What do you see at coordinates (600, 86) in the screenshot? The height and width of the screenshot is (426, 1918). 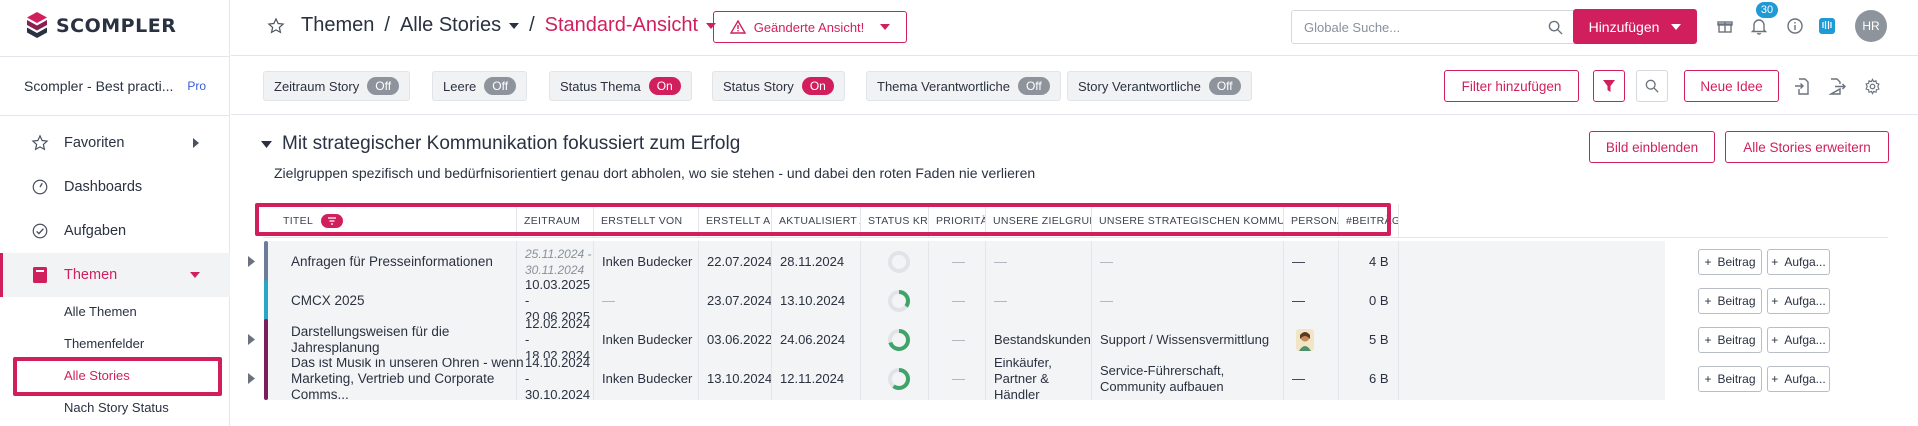 I see `filter-chip-label: Status Thema` at bounding box center [600, 86].